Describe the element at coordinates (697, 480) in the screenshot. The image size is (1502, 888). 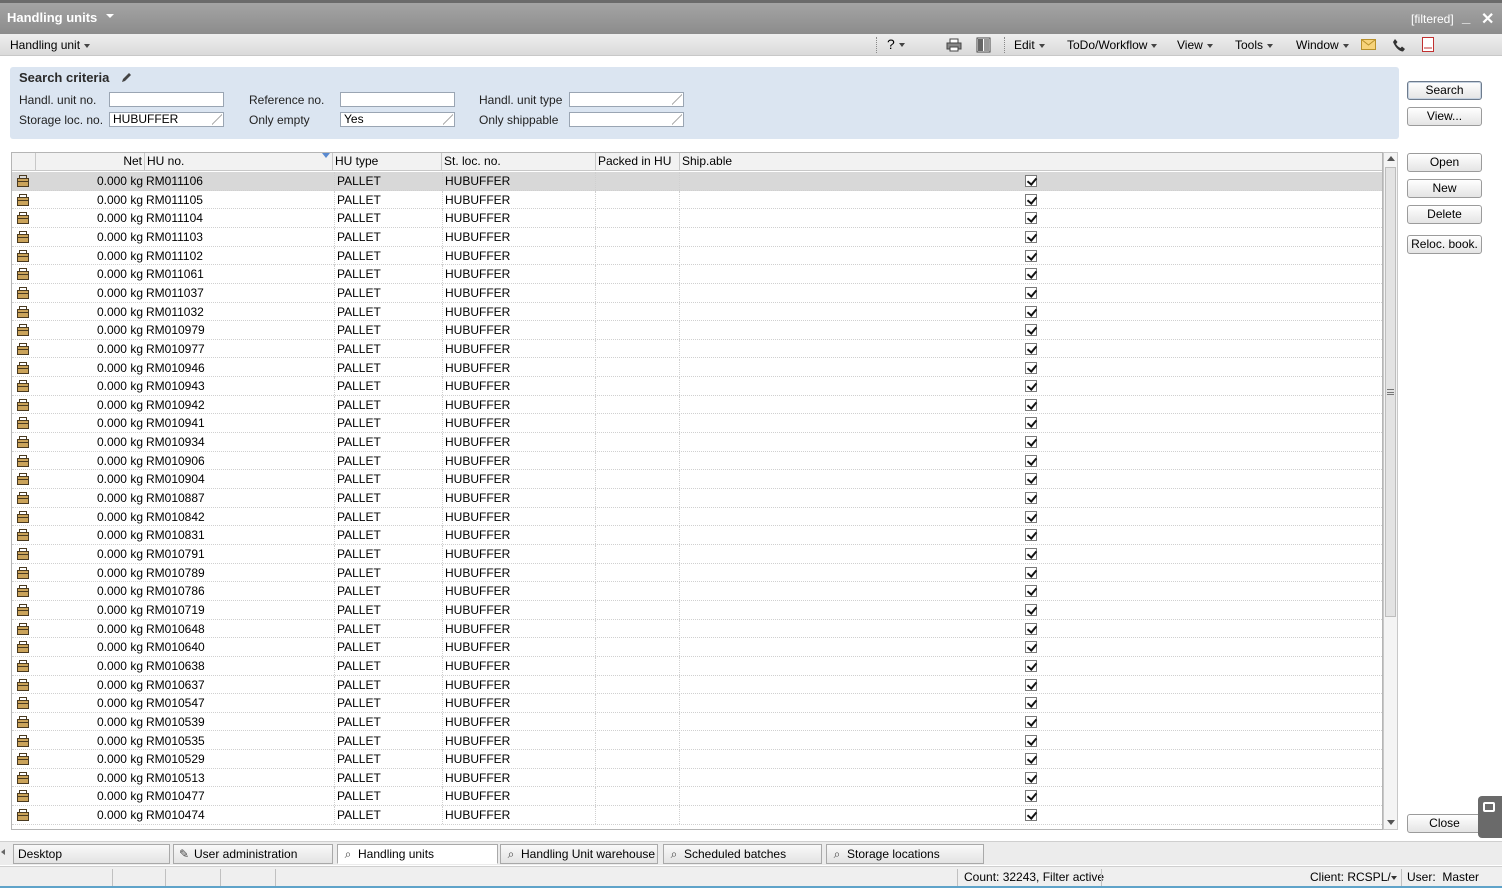
I see `table-row: 0.000 kg RM010904 PALLET HUBUFFER` at that location.